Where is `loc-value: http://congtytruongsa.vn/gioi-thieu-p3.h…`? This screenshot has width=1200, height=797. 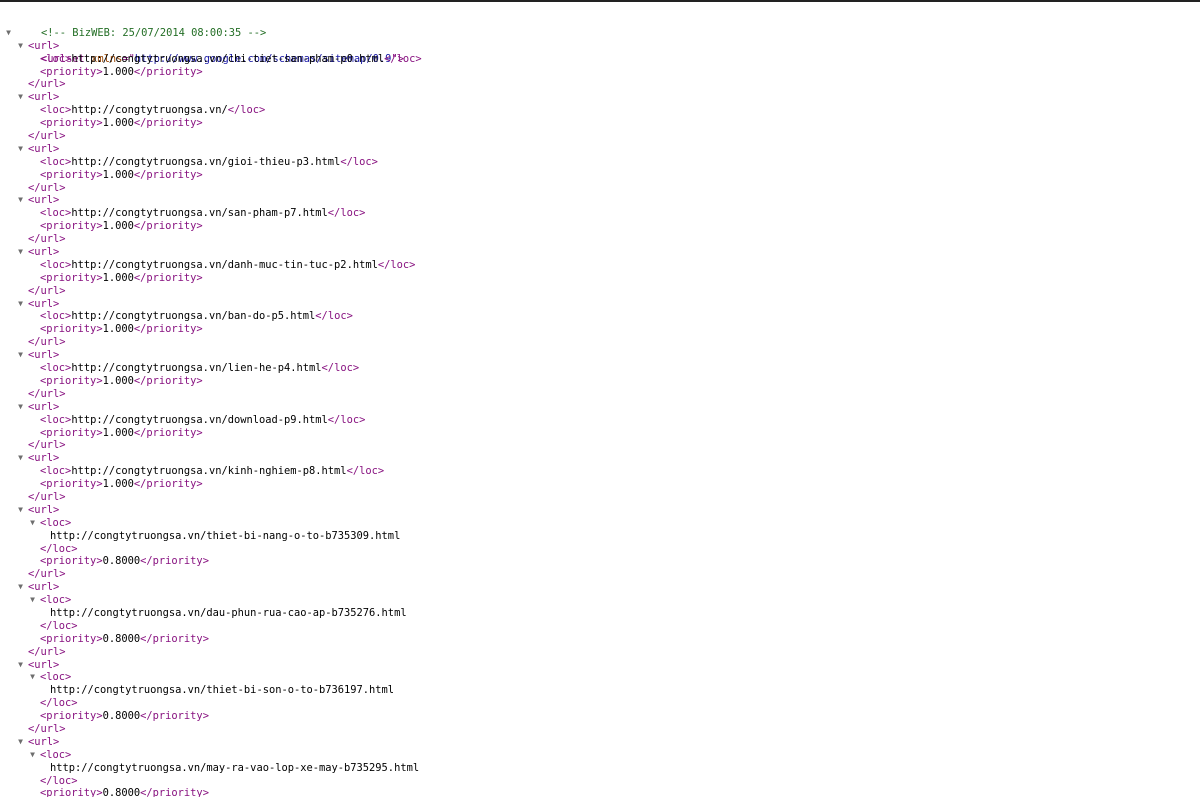 loc-value: http://congtytruongsa.vn/gioi-thieu-p3.h… is located at coordinates (206, 161).